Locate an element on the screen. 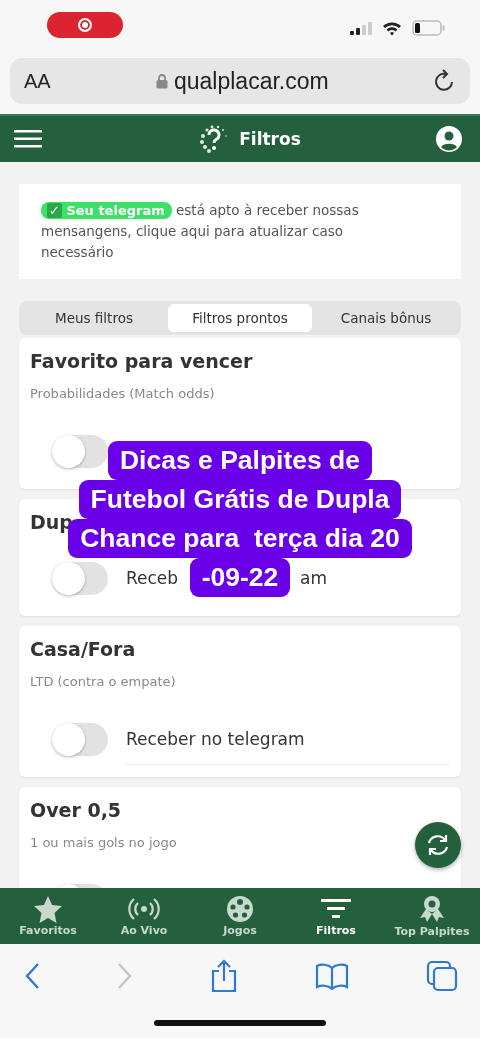  nav-item: Ao Vivo is located at coordinates (144, 916).